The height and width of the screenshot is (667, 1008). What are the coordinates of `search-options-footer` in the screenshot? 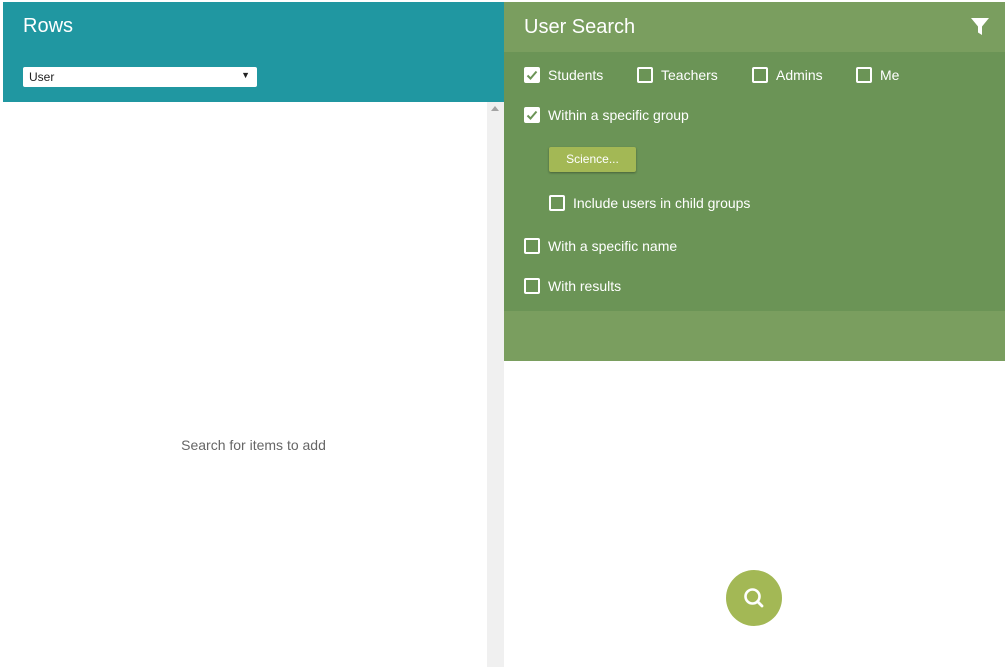 It's located at (754, 336).